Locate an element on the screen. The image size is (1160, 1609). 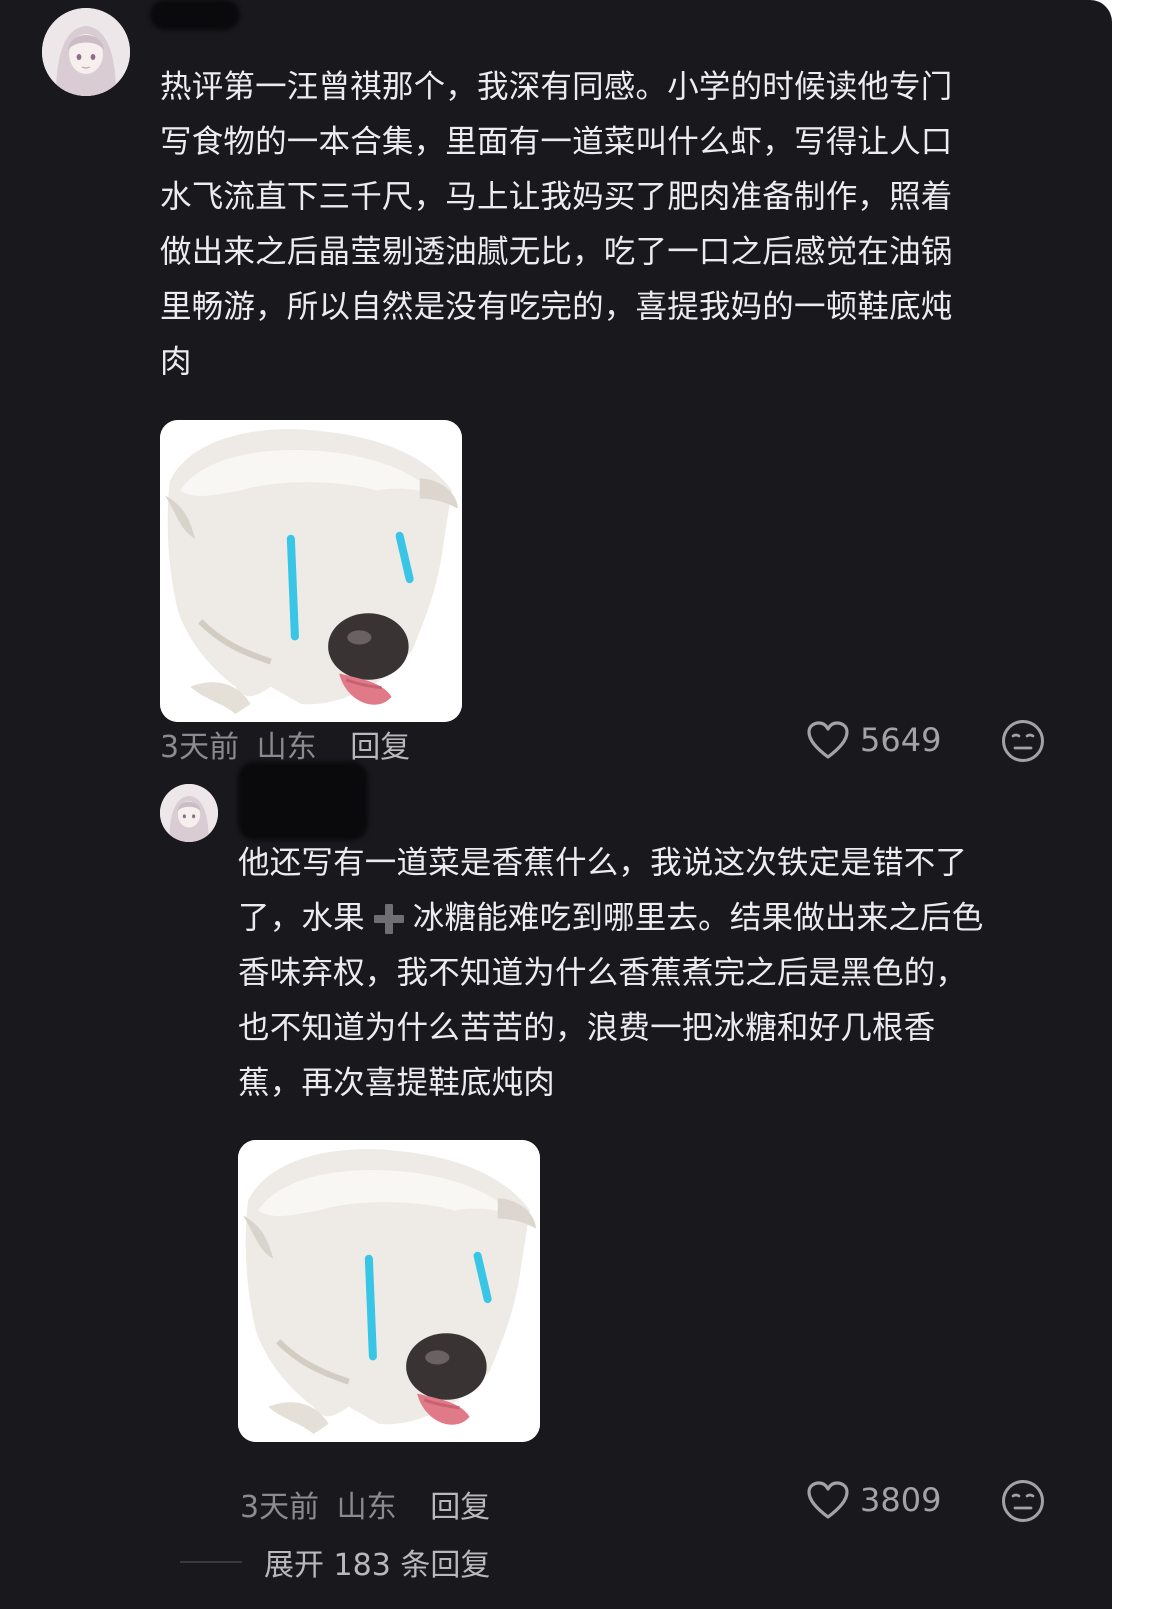
comment-meta: 3天前 山东 回复 is located at coordinates (285, 744).